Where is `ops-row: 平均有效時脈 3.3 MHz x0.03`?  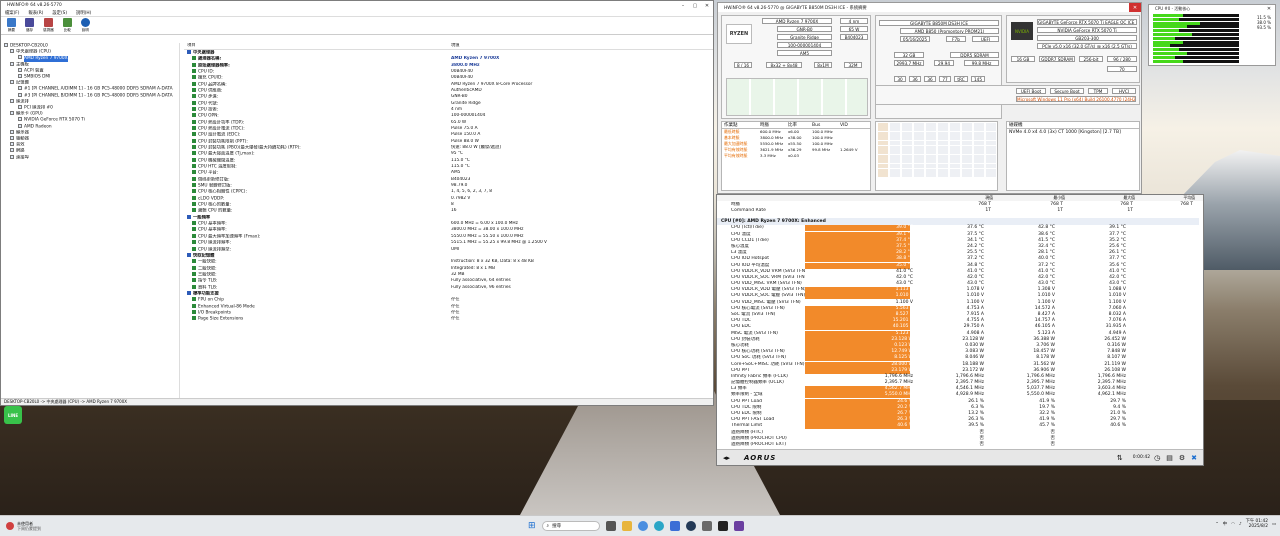
ops-row: 平均有效時脈 3.3 MHz x0.03 is located at coordinates (796, 156).